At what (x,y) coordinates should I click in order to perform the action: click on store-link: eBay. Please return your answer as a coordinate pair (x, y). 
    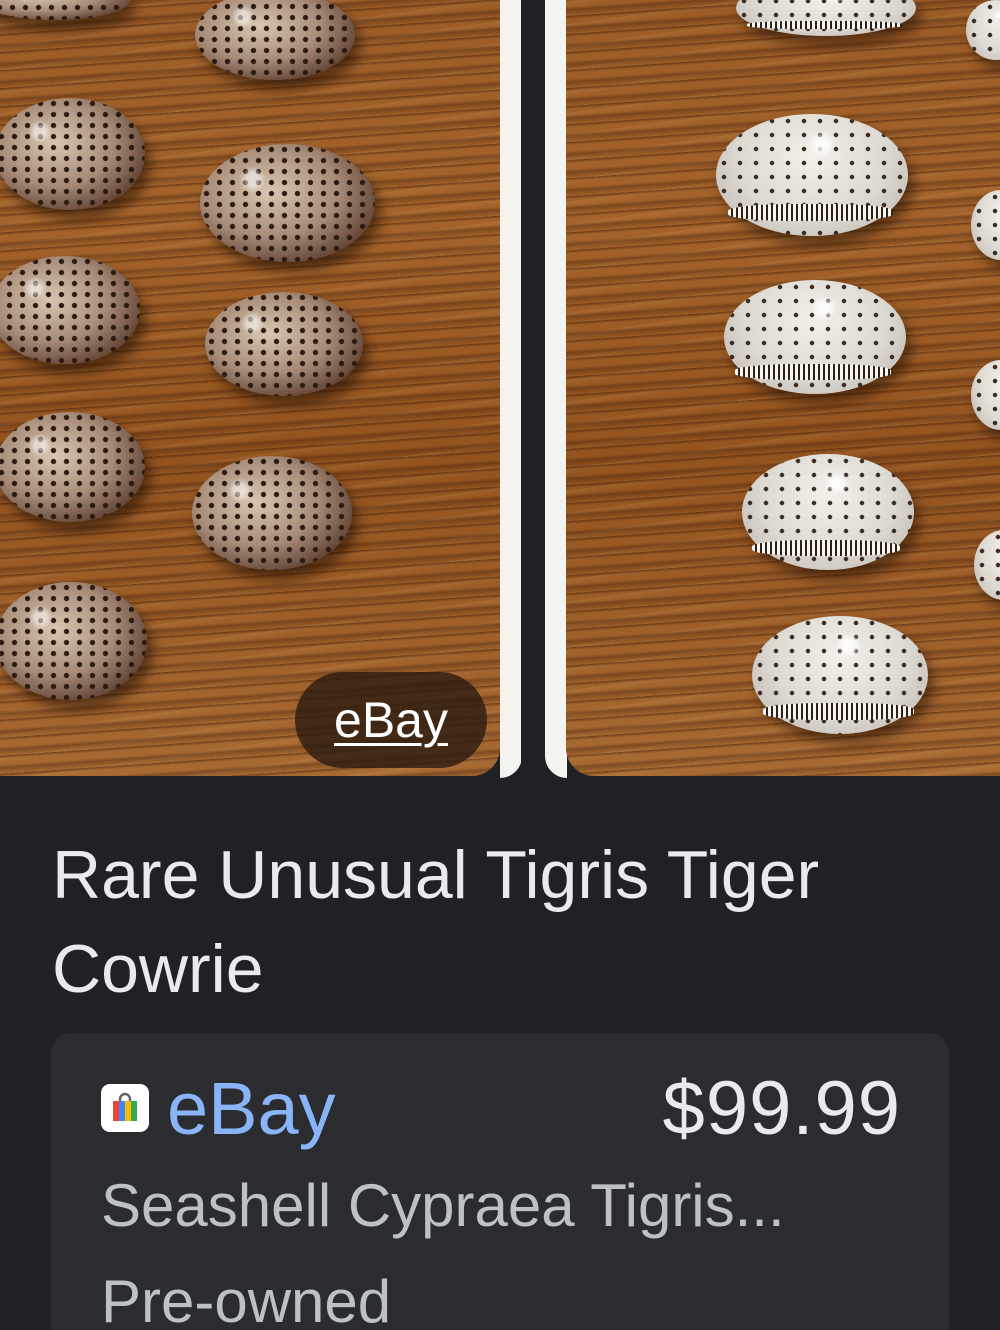
    Looking at the image, I should click on (251, 1108).